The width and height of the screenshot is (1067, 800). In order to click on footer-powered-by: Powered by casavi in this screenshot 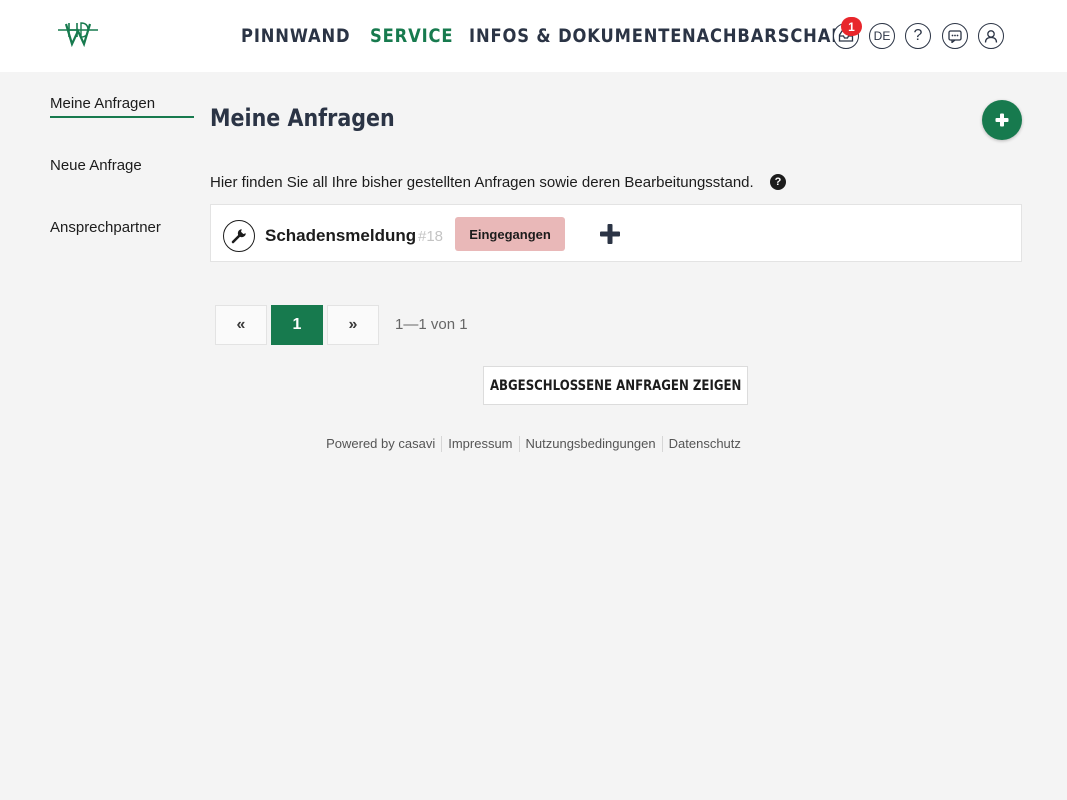, I will do `click(381, 443)`.